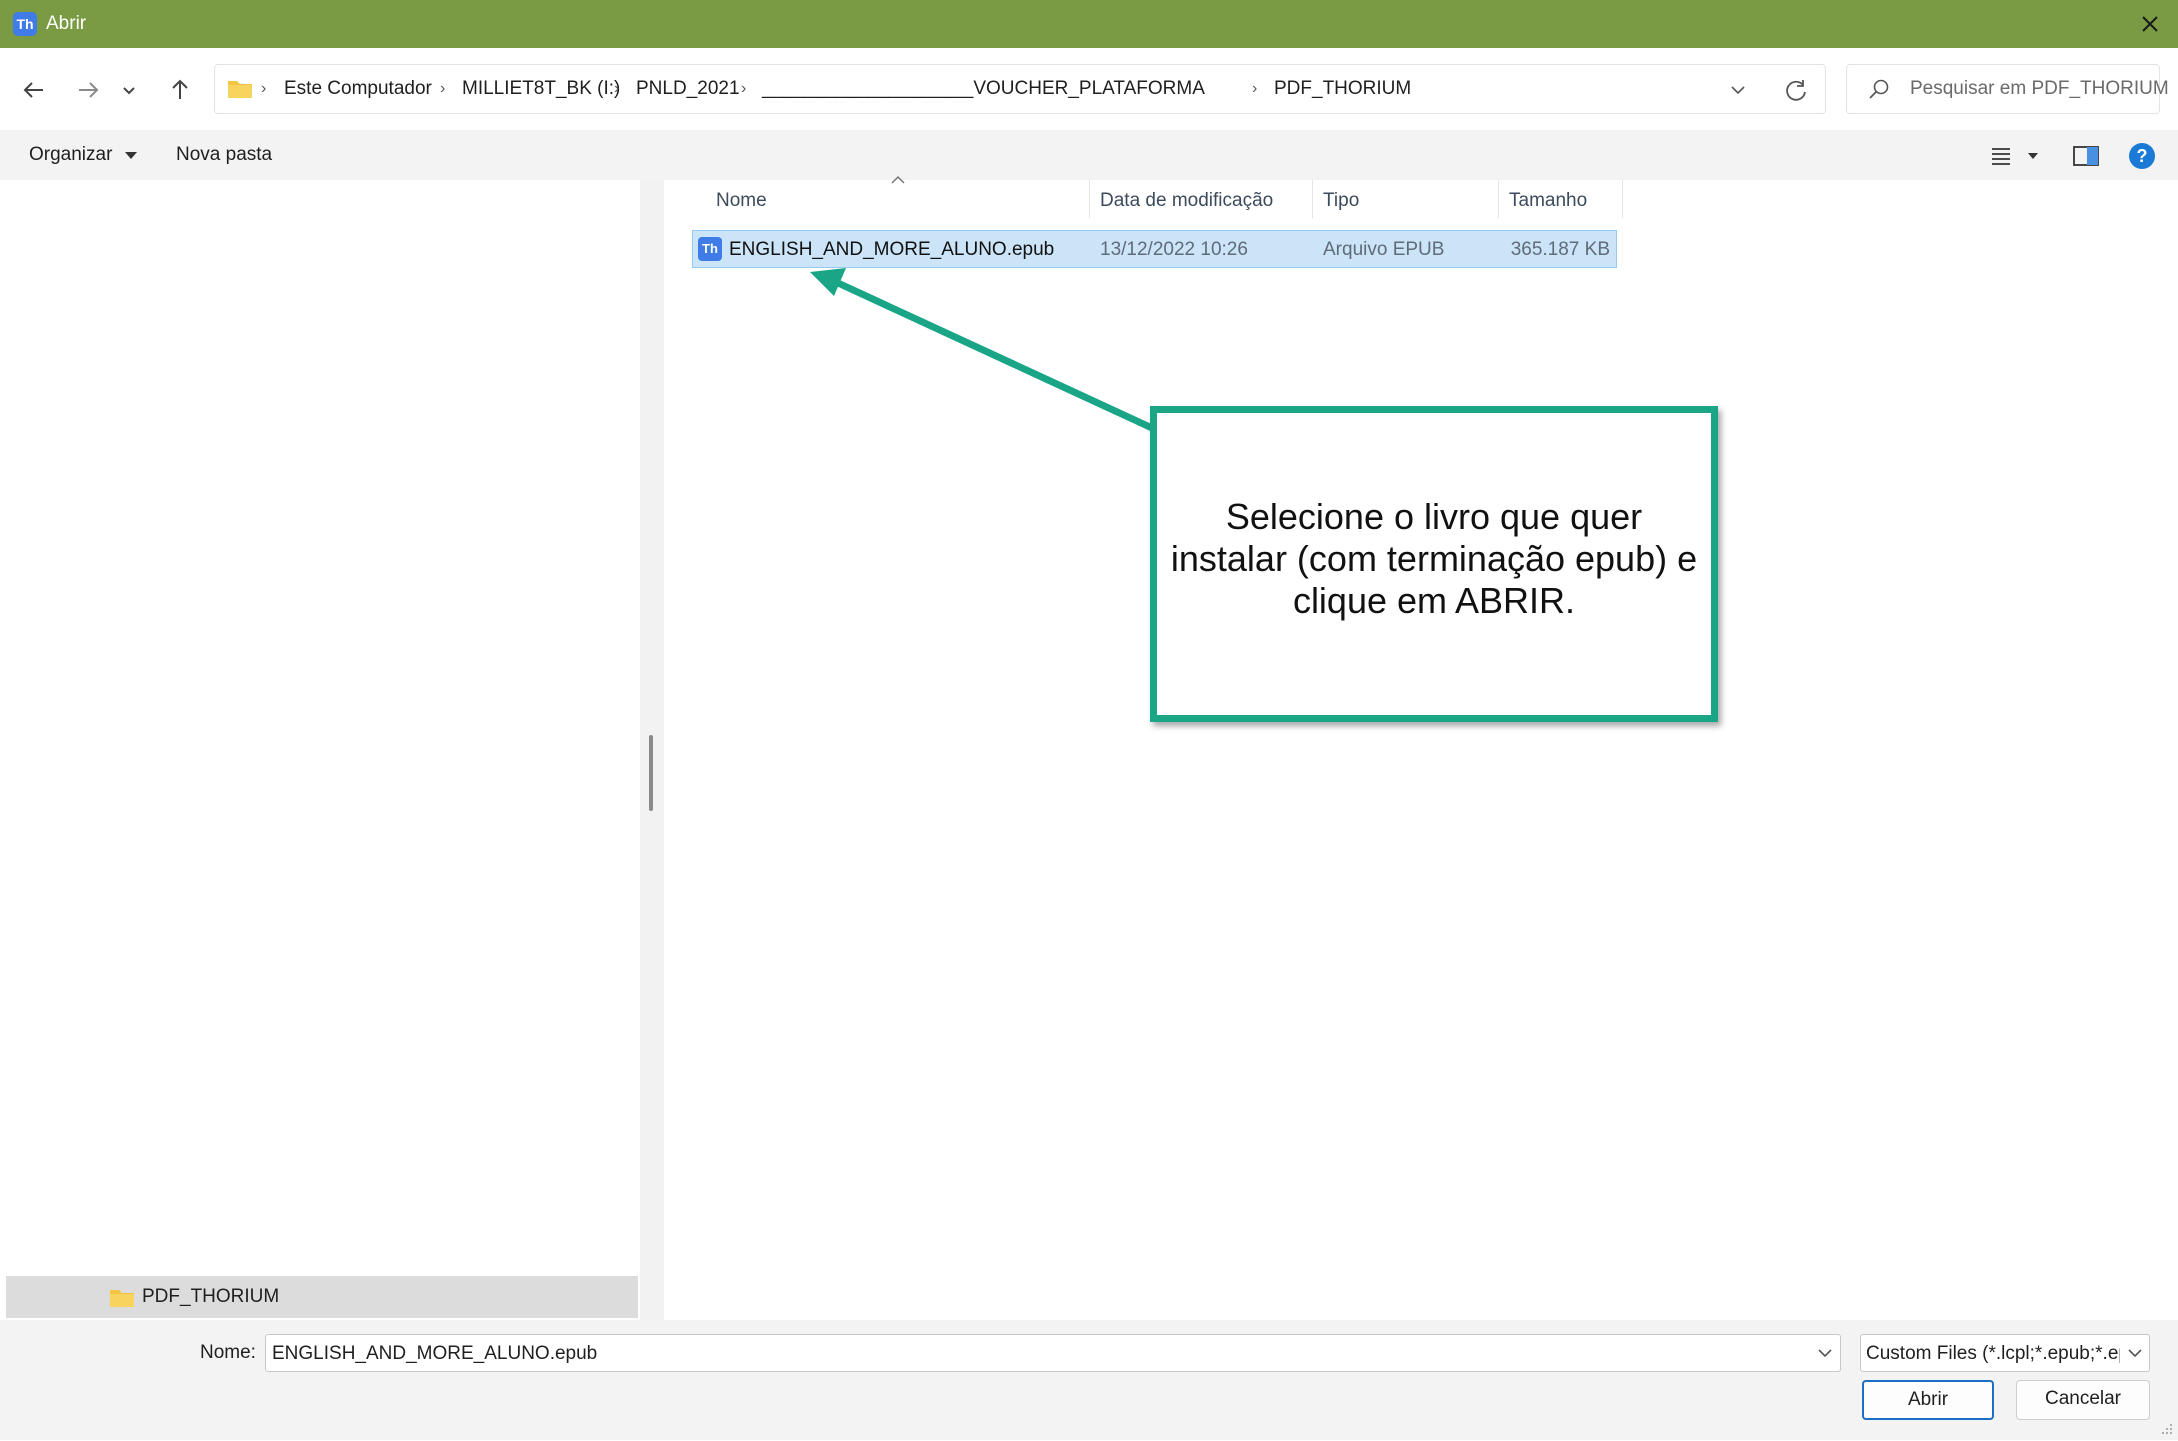  I want to click on filter-dropdown-button, so click(2135, 1355).